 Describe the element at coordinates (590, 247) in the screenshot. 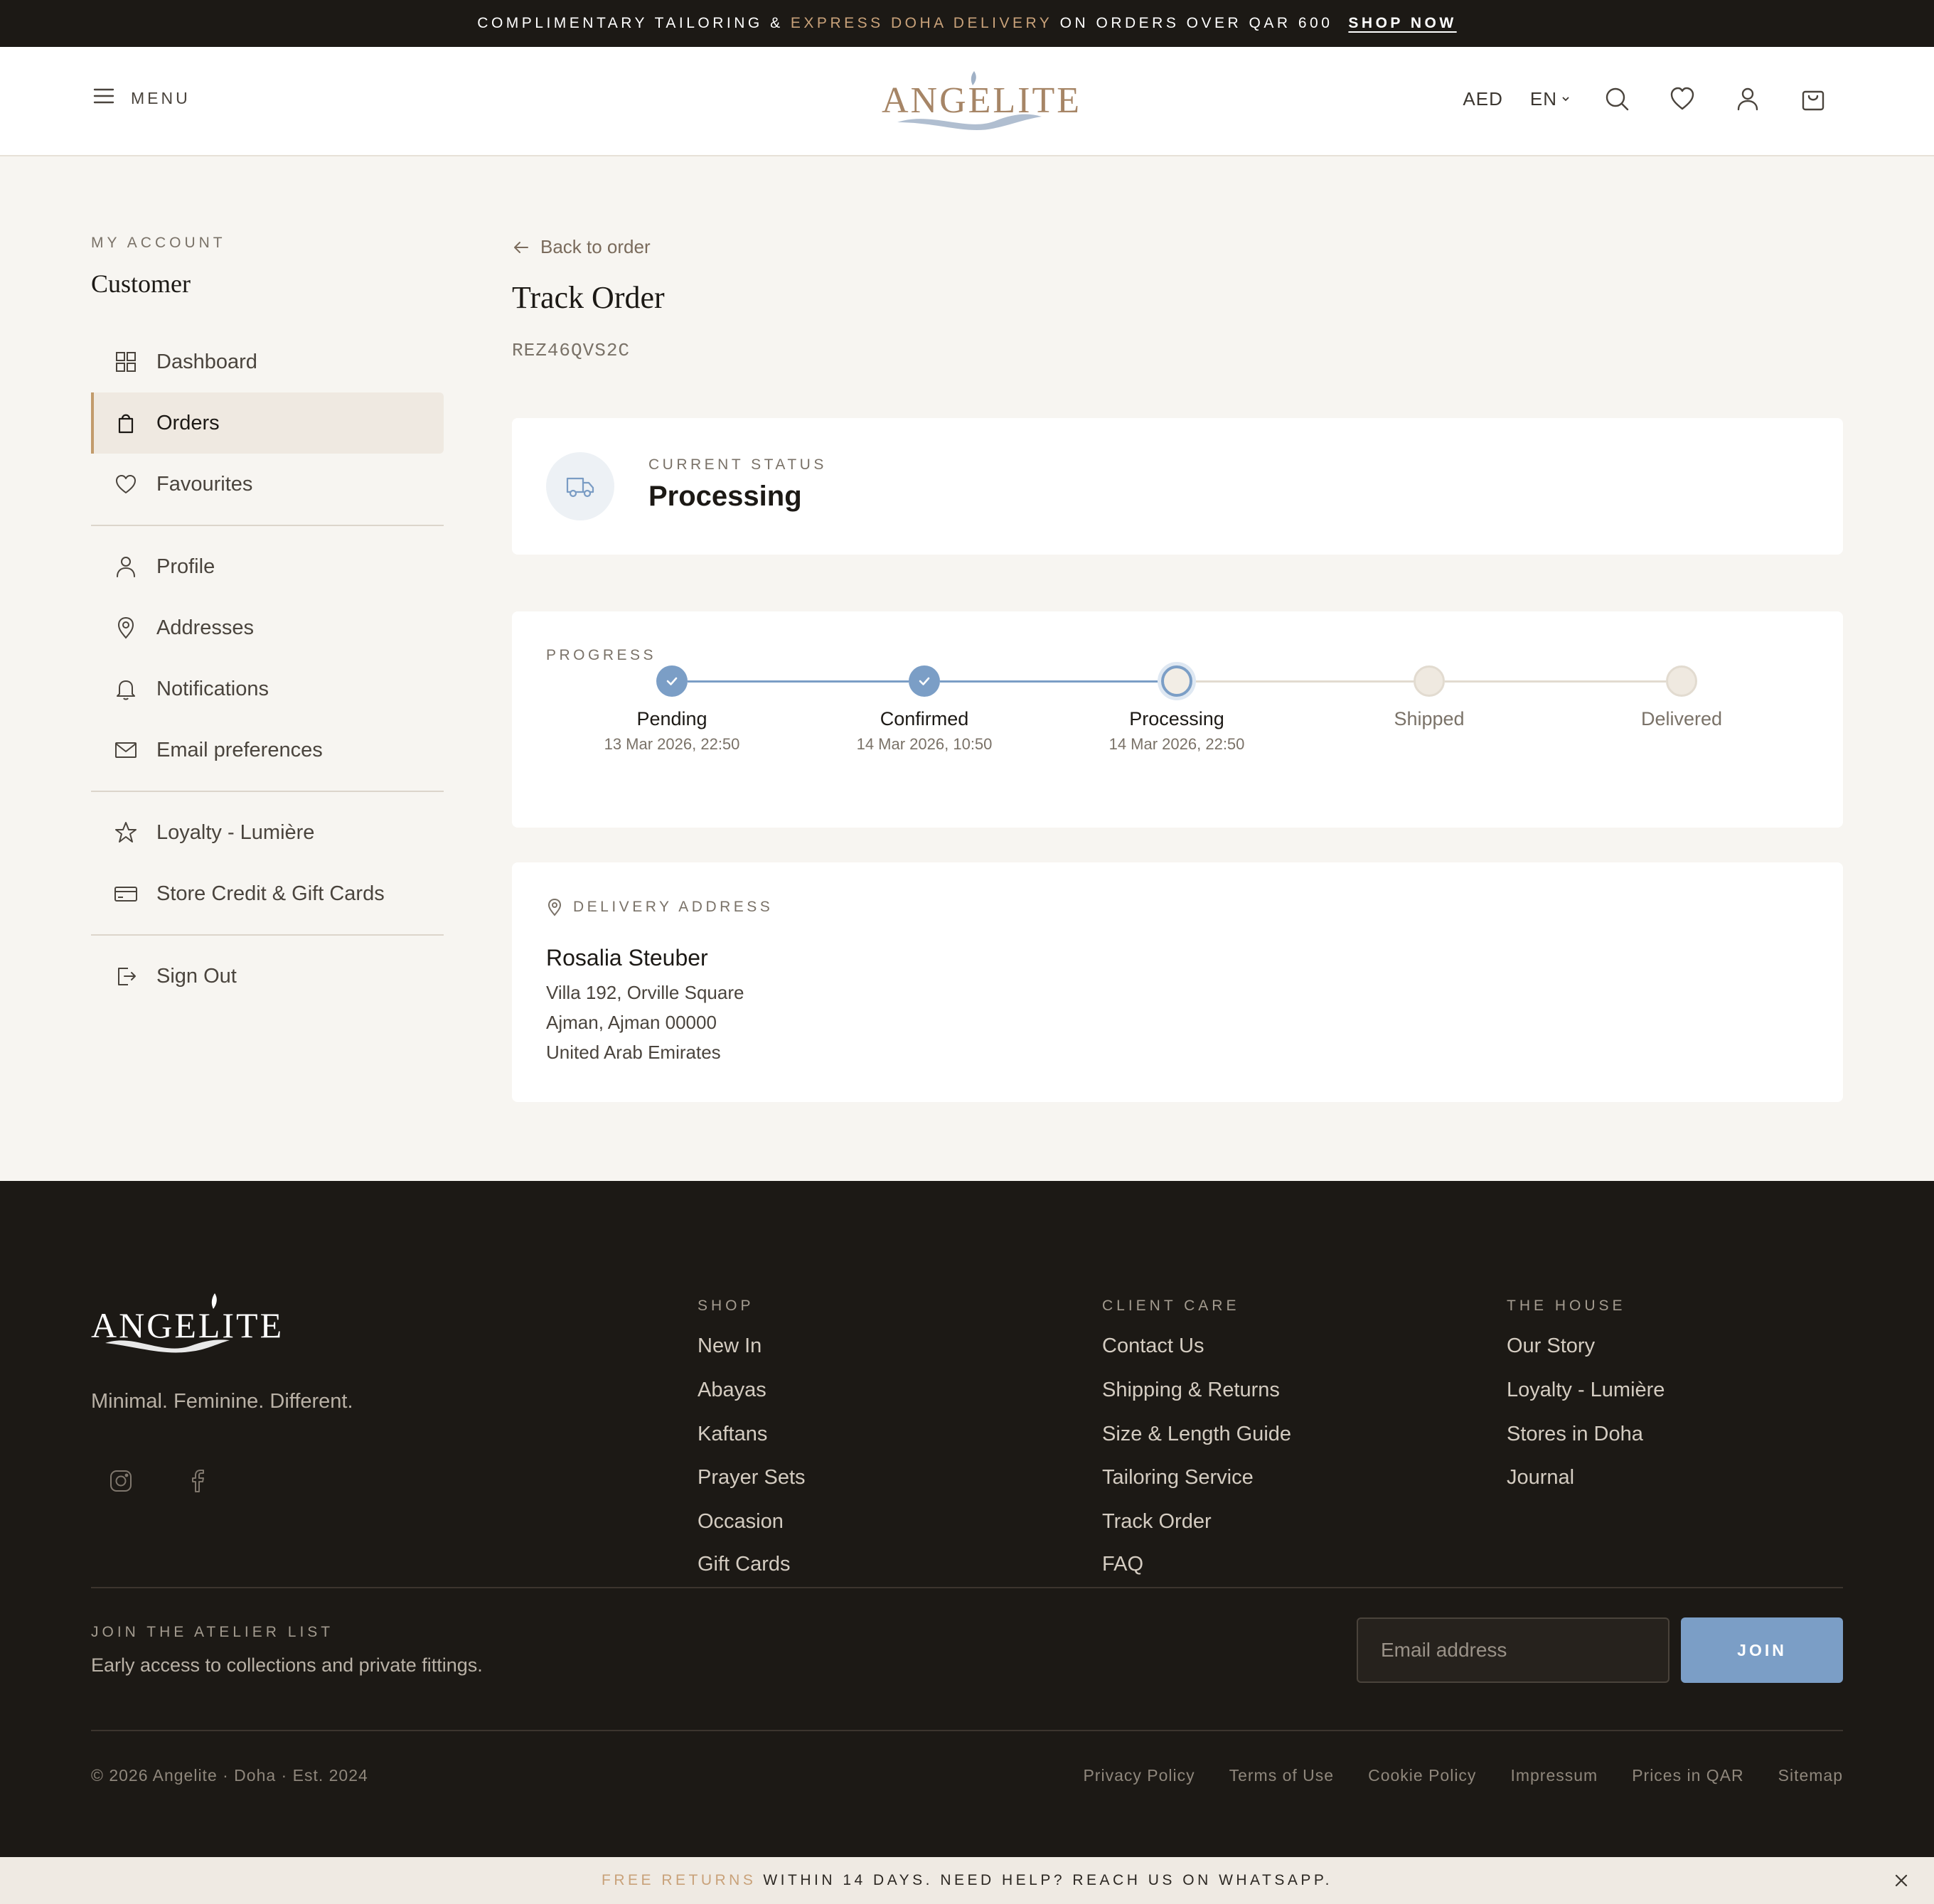

I see `back-to-order-link: Back to order` at that location.